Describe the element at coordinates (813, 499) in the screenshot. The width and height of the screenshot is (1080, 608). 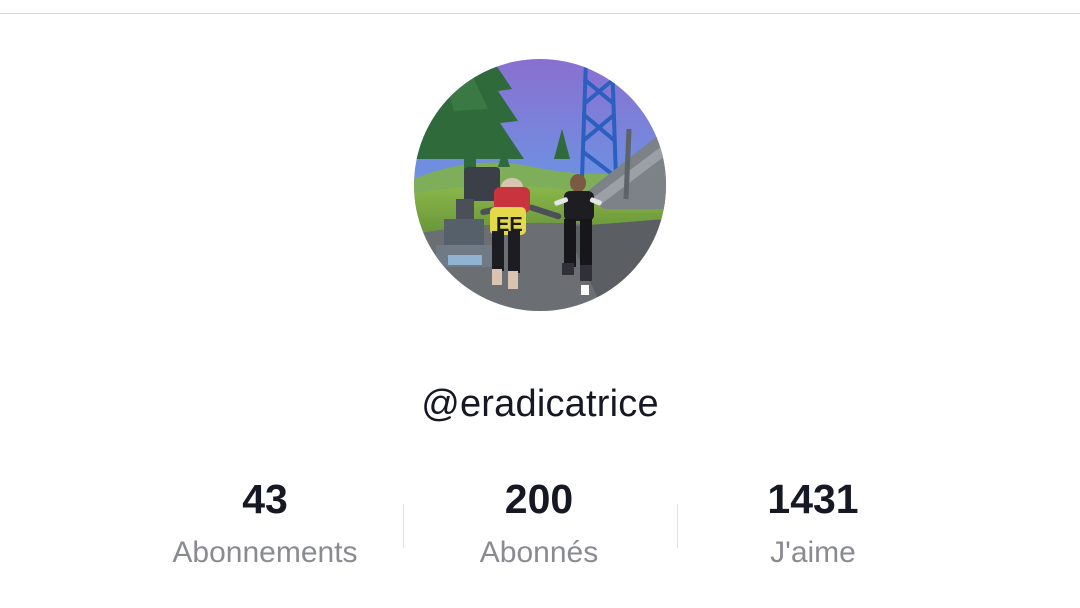
I see `likes-count: 1431` at that location.